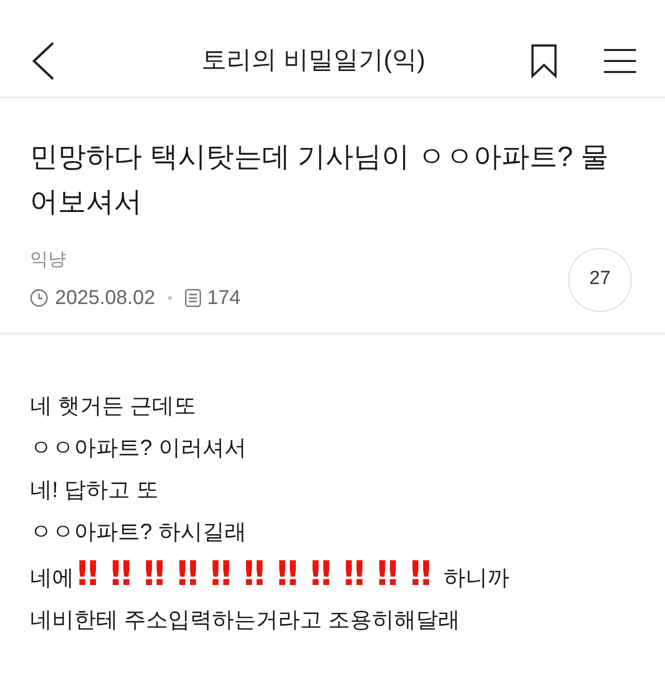  I want to click on body-text-line: ㅇㅇ아파트? 이러셔서, so click(139, 448).